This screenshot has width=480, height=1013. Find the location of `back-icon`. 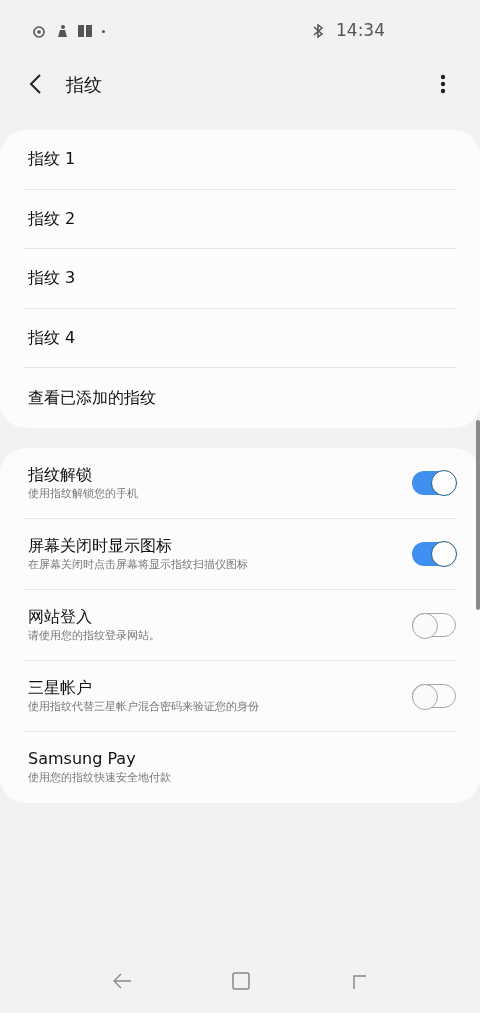

back-icon is located at coordinates (35, 84).